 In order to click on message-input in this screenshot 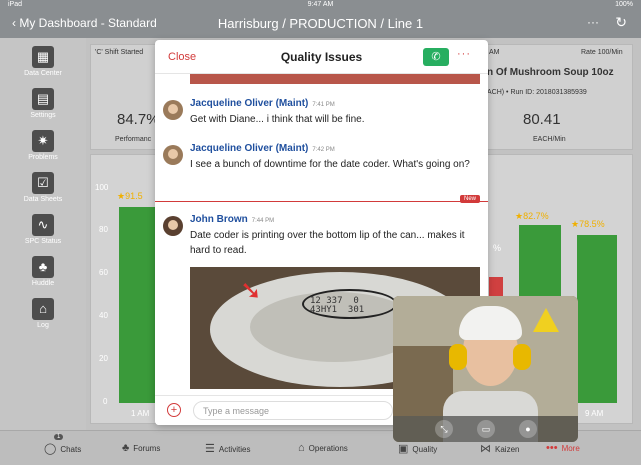, I will do `click(293, 410)`.